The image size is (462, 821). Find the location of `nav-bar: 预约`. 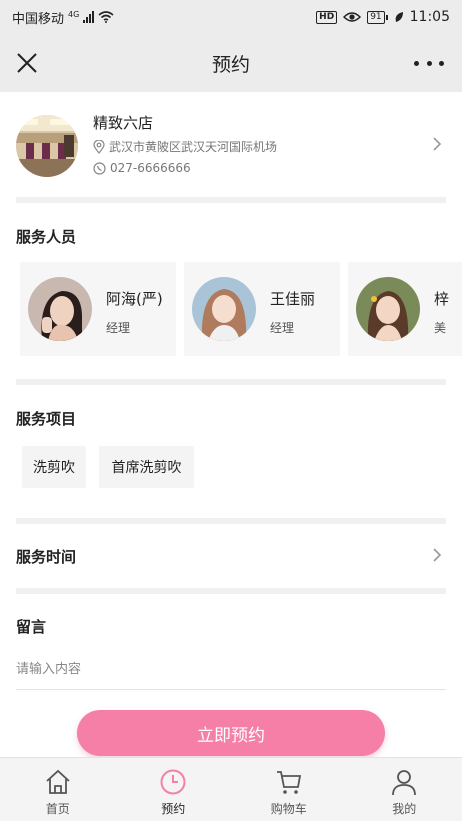

nav-bar: 预约 is located at coordinates (231, 63).